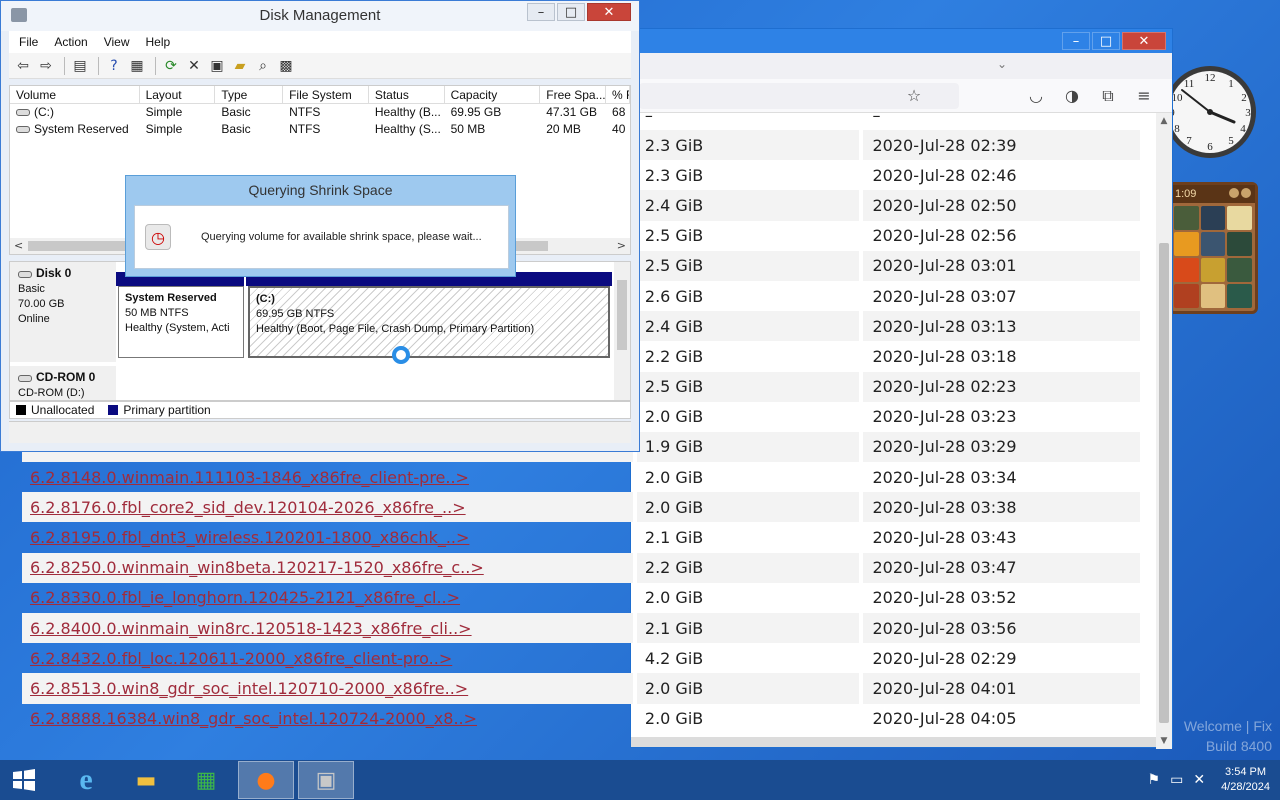 Image resolution: width=1280 pixels, height=800 pixels. I want to click on column-header: Type, so click(249, 94).